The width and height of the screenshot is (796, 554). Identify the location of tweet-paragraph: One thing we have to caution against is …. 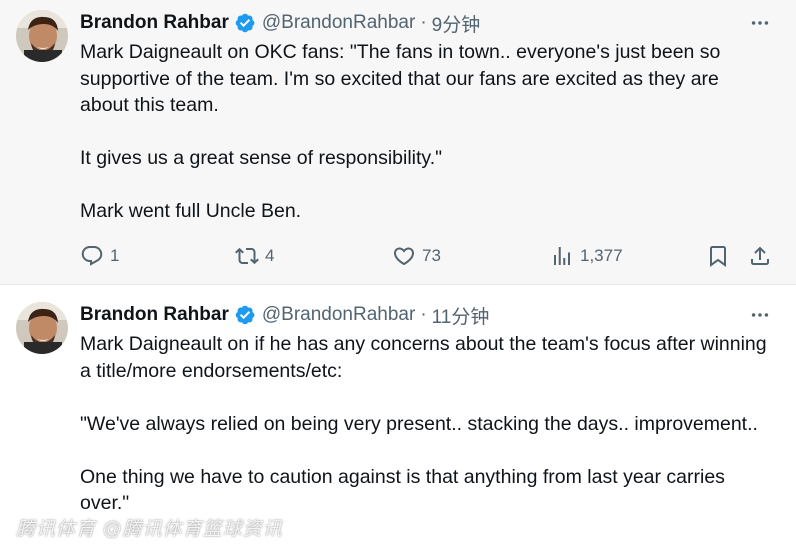
(402, 490).